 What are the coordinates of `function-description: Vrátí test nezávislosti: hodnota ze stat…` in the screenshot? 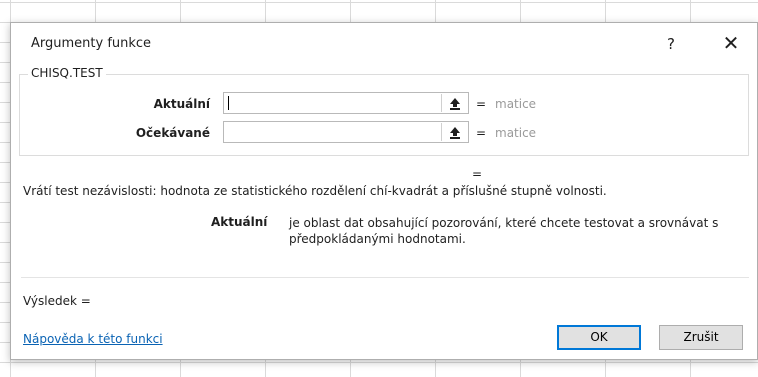 It's located at (315, 191).